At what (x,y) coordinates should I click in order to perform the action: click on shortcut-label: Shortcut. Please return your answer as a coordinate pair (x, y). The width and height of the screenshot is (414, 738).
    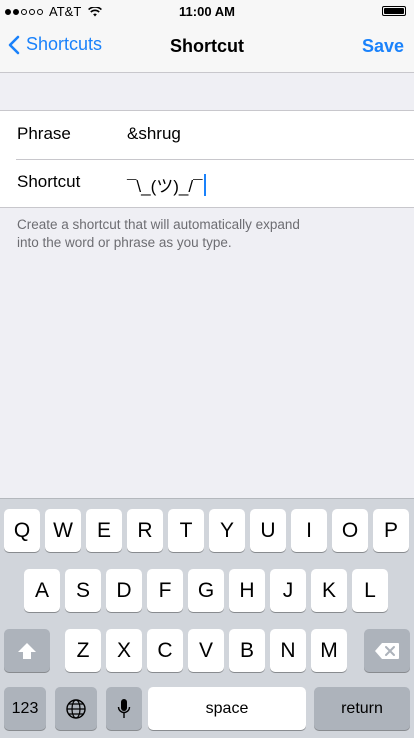
    Looking at the image, I should click on (49, 181).